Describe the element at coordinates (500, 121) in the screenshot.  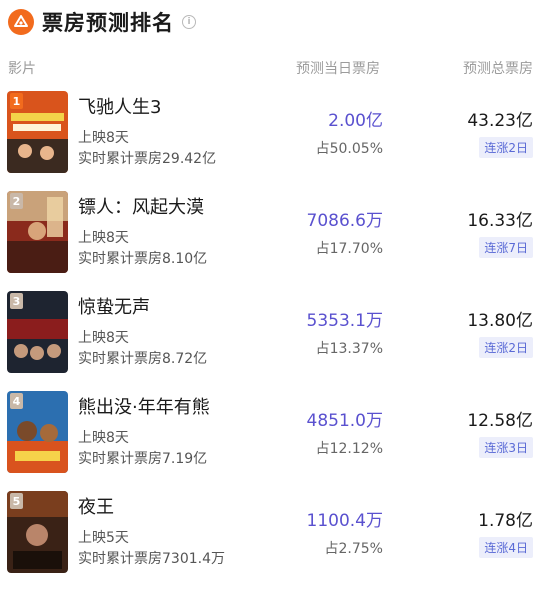
I see `predicted-total-value: 43.23亿` at that location.